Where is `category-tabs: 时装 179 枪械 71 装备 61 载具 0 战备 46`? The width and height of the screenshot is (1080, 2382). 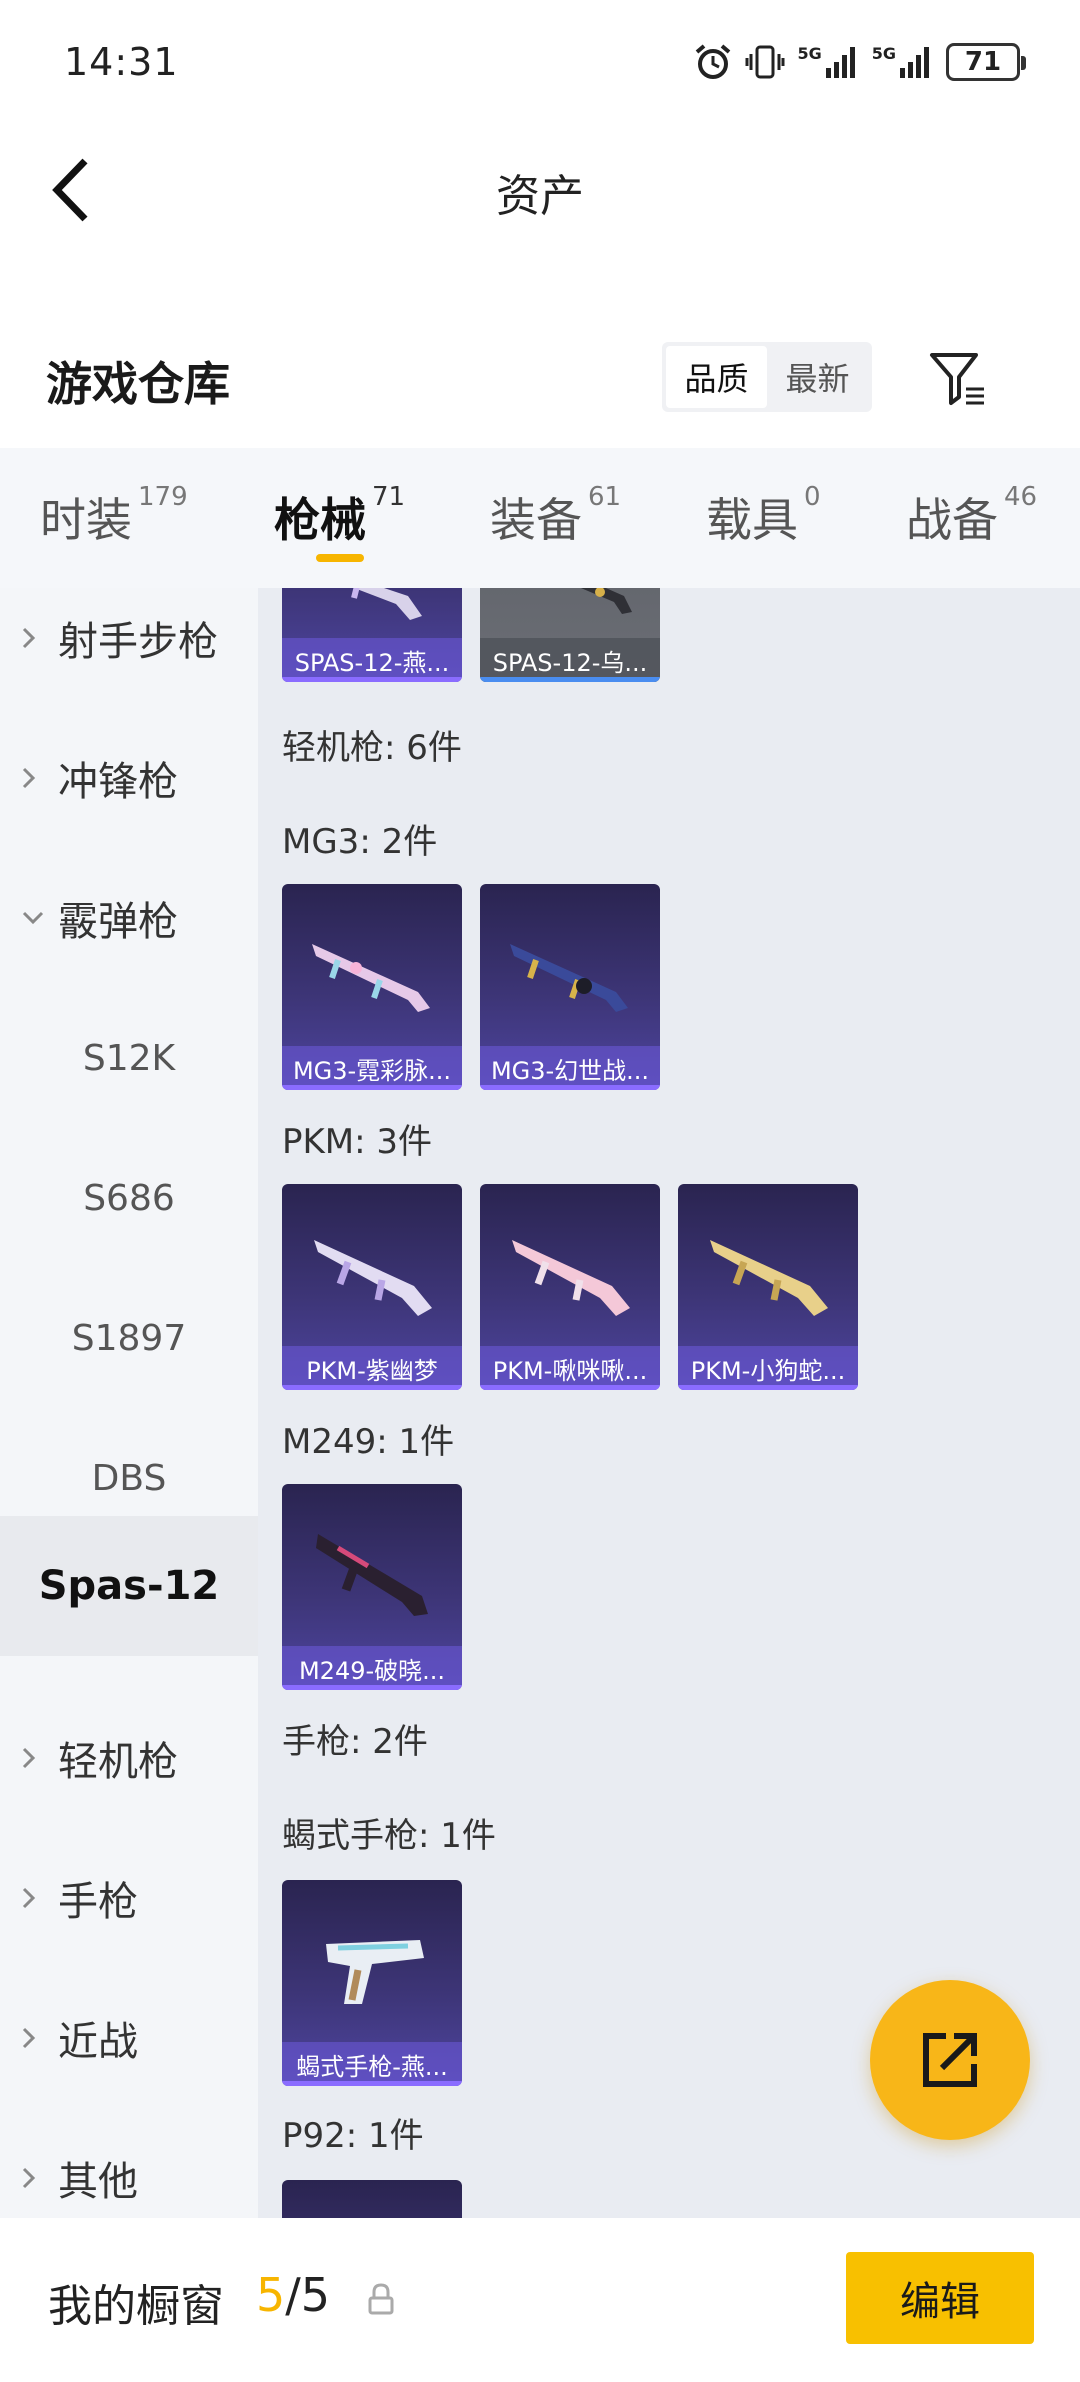 category-tabs: 时装 179 枪械 71 装备 61 载具 0 战备 46 is located at coordinates (540, 518).